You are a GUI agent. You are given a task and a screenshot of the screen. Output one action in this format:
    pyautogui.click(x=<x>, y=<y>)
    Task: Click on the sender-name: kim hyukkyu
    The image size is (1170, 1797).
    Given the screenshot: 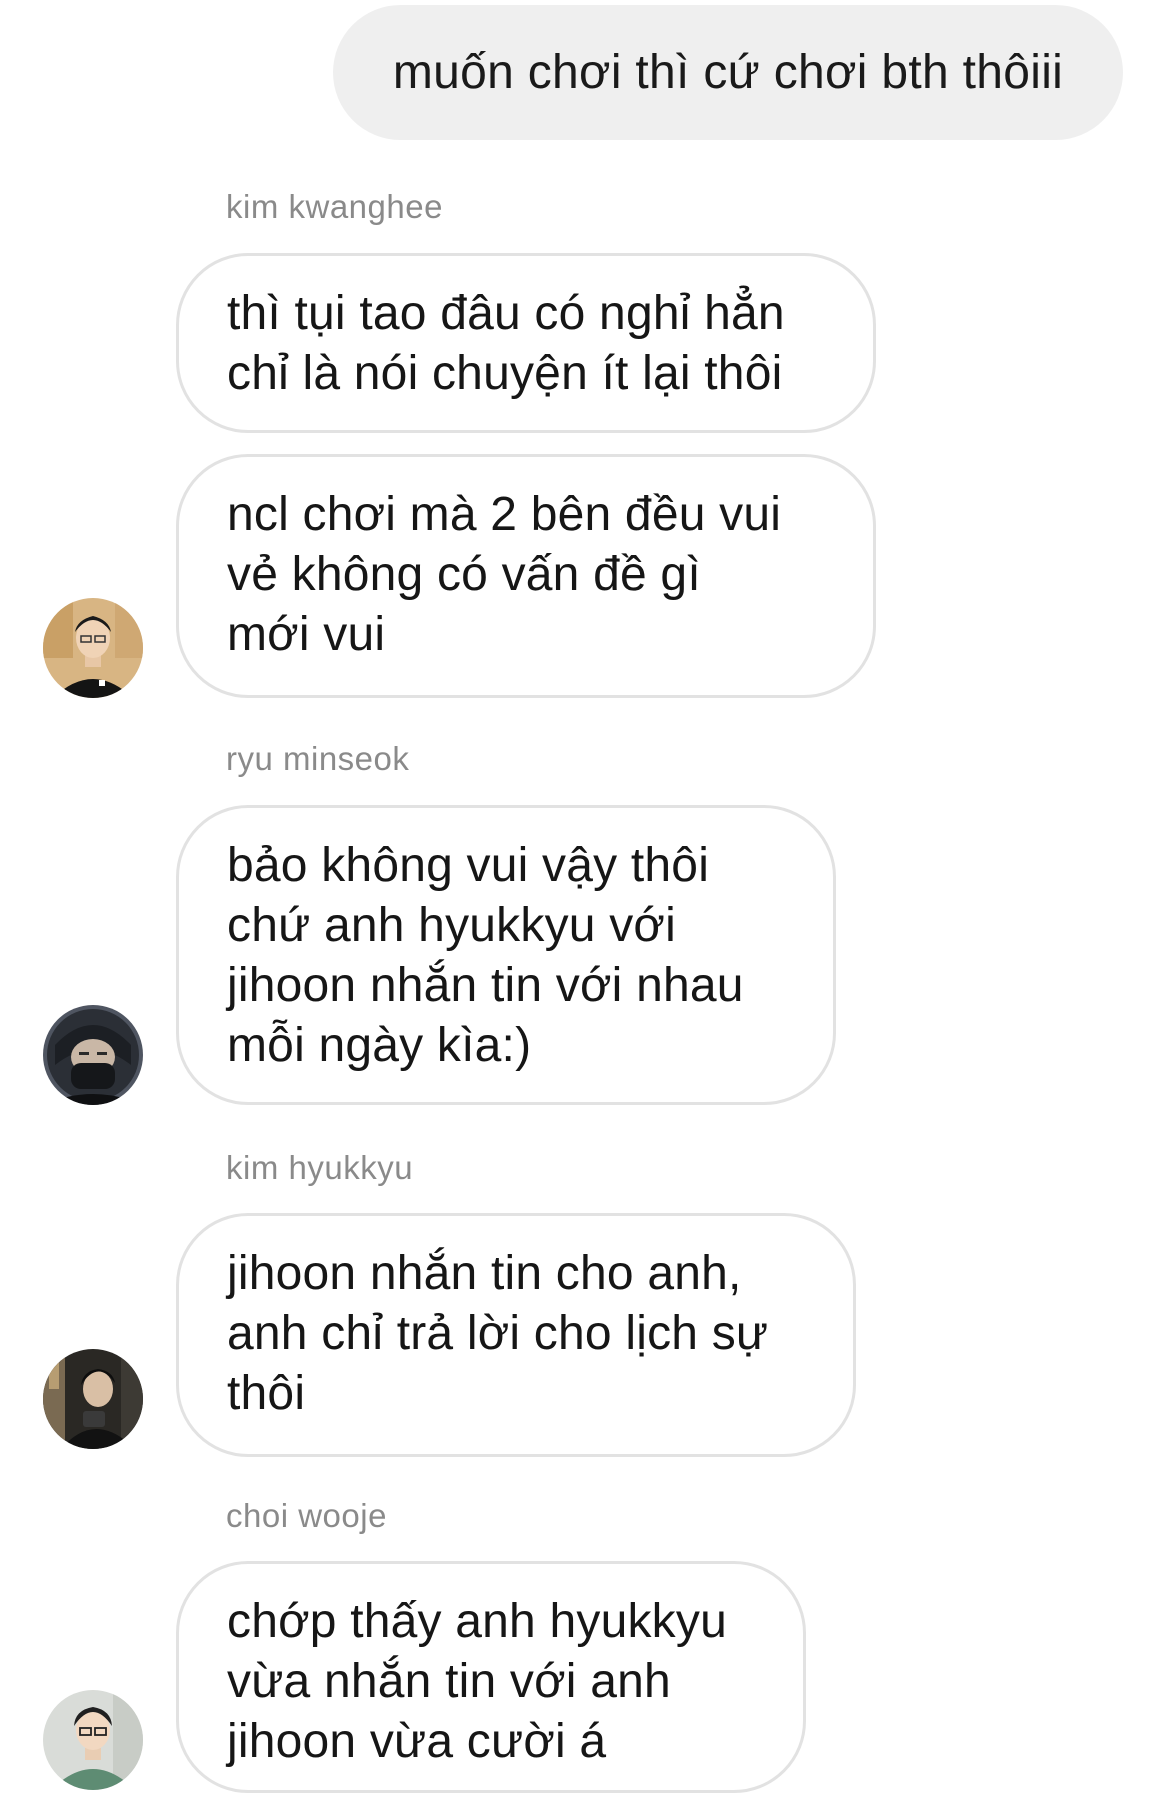 What is the action you would take?
    pyautogui.click(x=320, y=1167)
    